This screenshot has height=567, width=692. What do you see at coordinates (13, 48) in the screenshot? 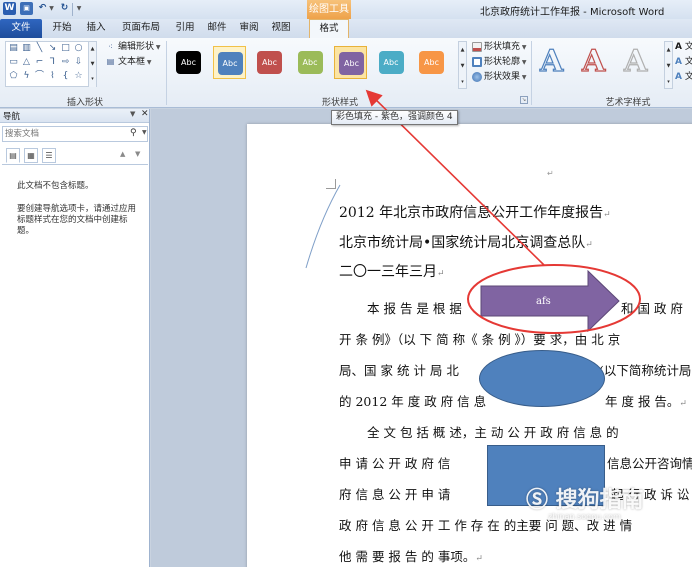
I see `shape-textbox-icon: ▤` at bounding box center [13, 48].